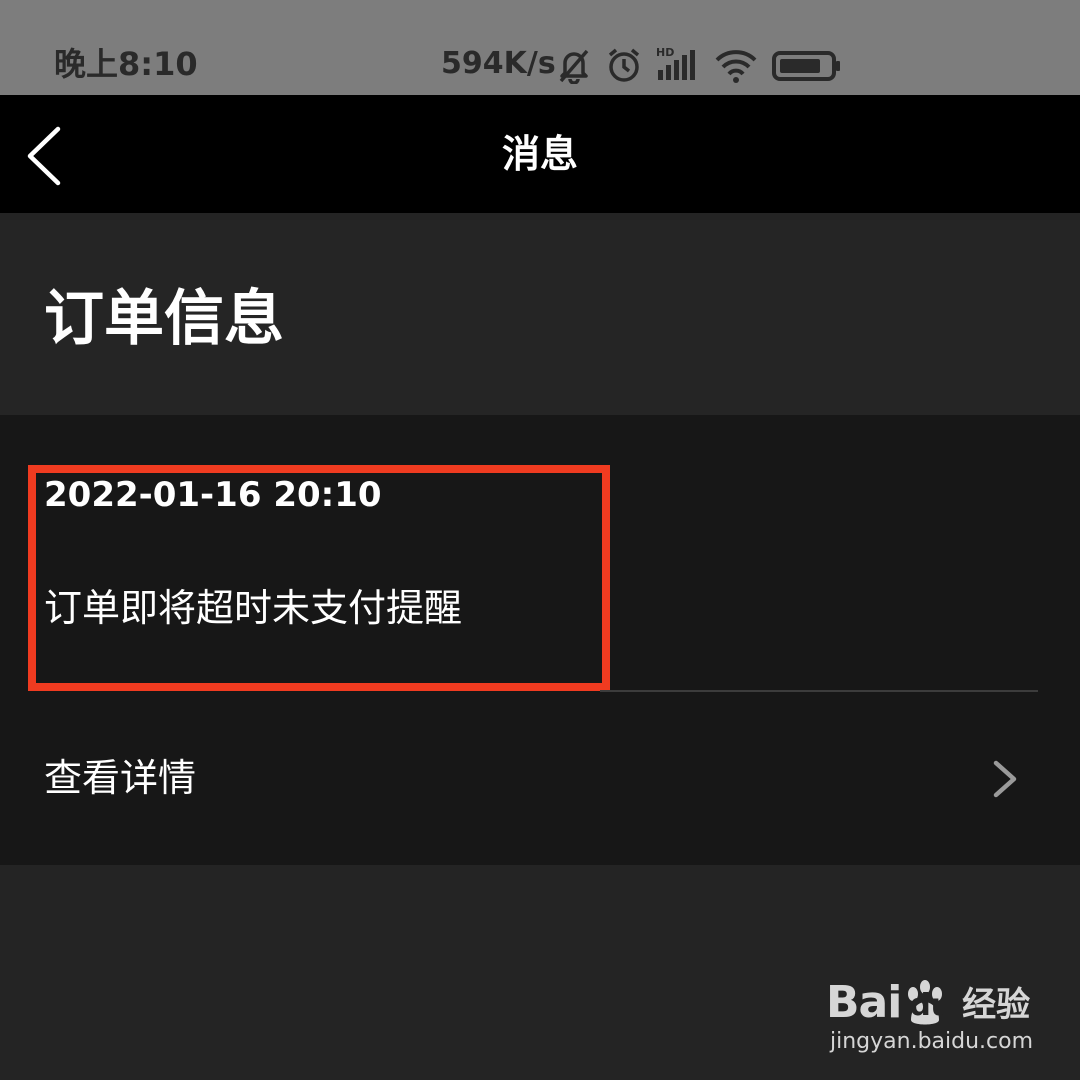 This screenshot has height=1080, width=1080. What do you see at coordinates (319, 578) in the screenshot?
I see `highlight-box` at bounding box center [319, 578].